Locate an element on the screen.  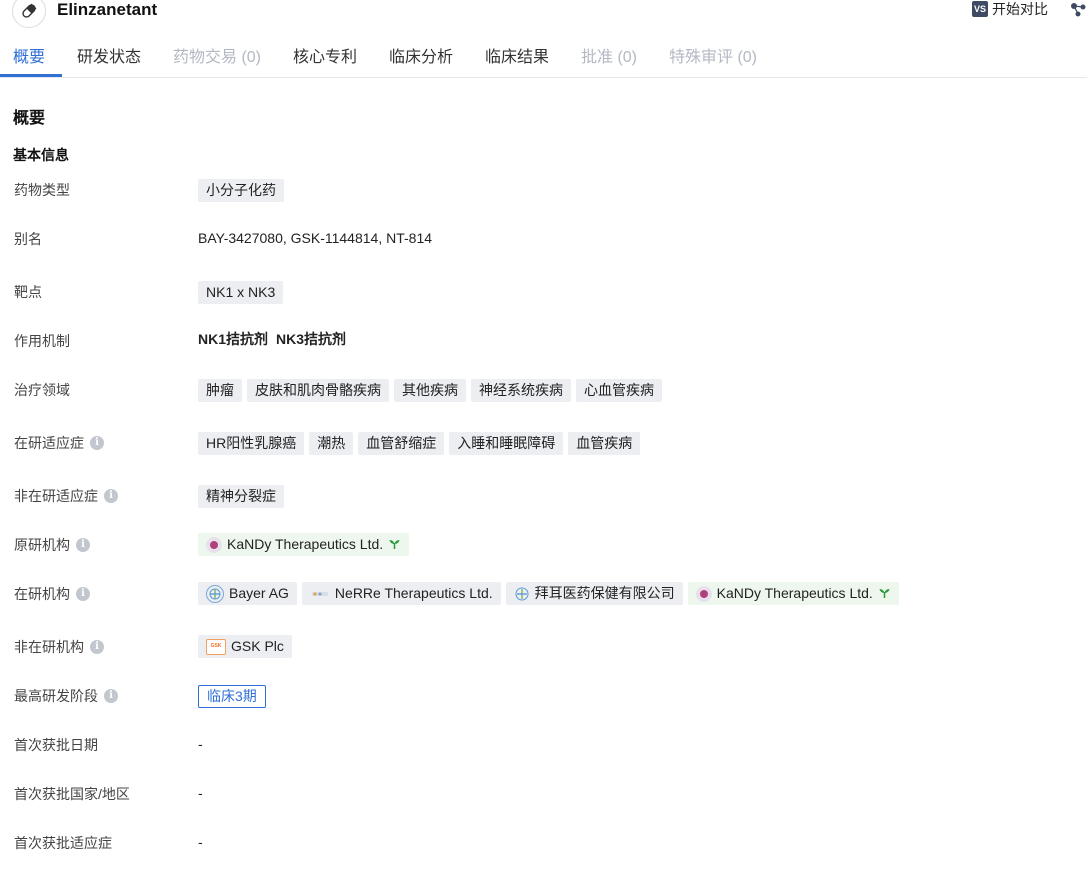
org-tag-gsk: GSK GSK Plc is located at coordinates (245, 646).